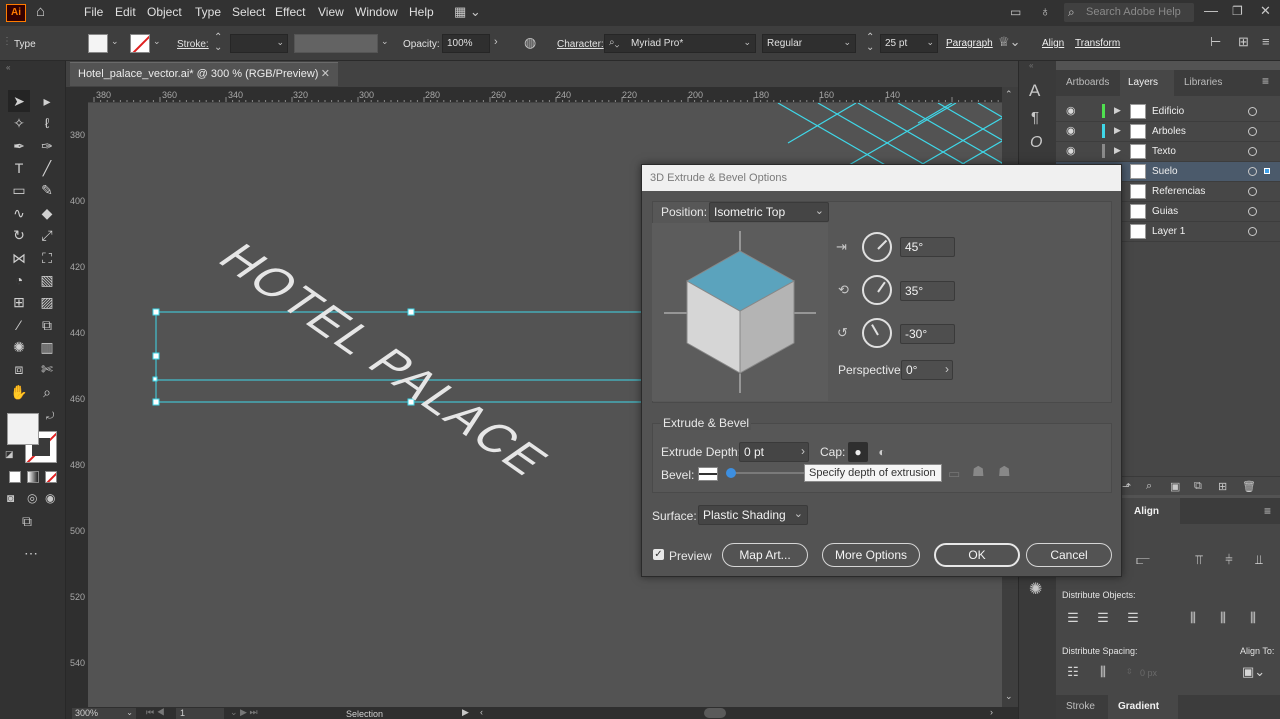  I want to click on menu-edit: Edit, so click(125, 12).